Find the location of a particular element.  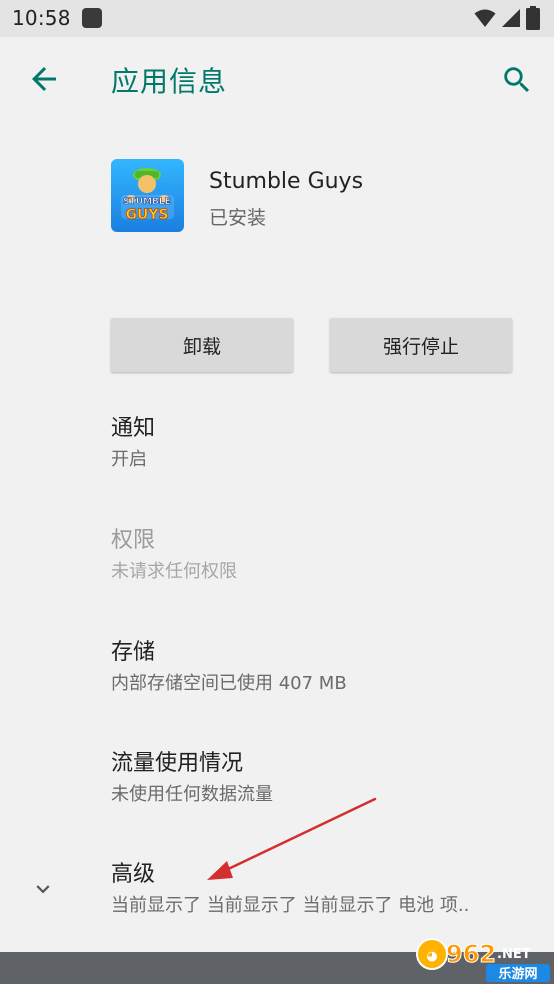

site-watermark-logo: ◕ 962 .NET 乐游网 is located at coordinates (483, 960).